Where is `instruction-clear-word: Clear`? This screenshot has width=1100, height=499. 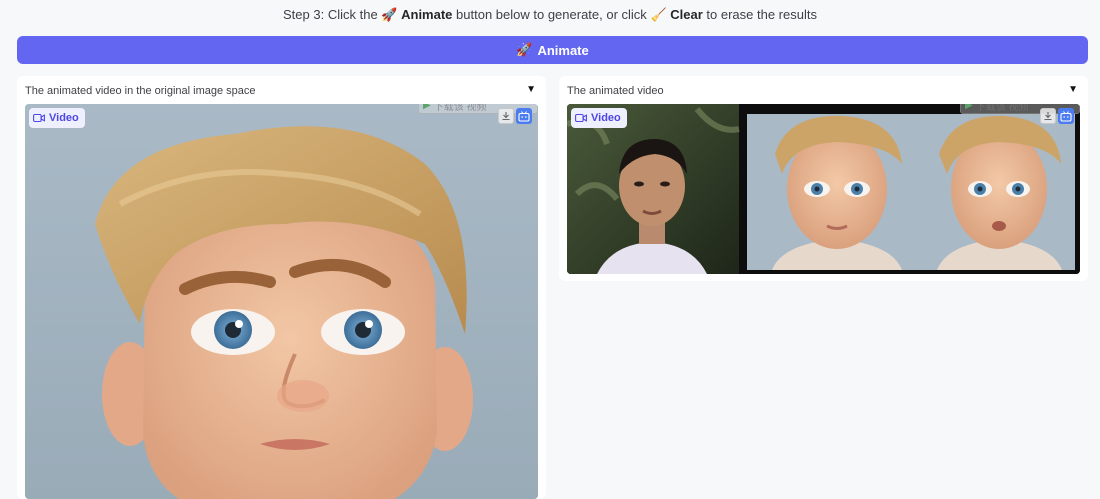
instruction-clear-word: Clear is located at coordinates (686, 14).